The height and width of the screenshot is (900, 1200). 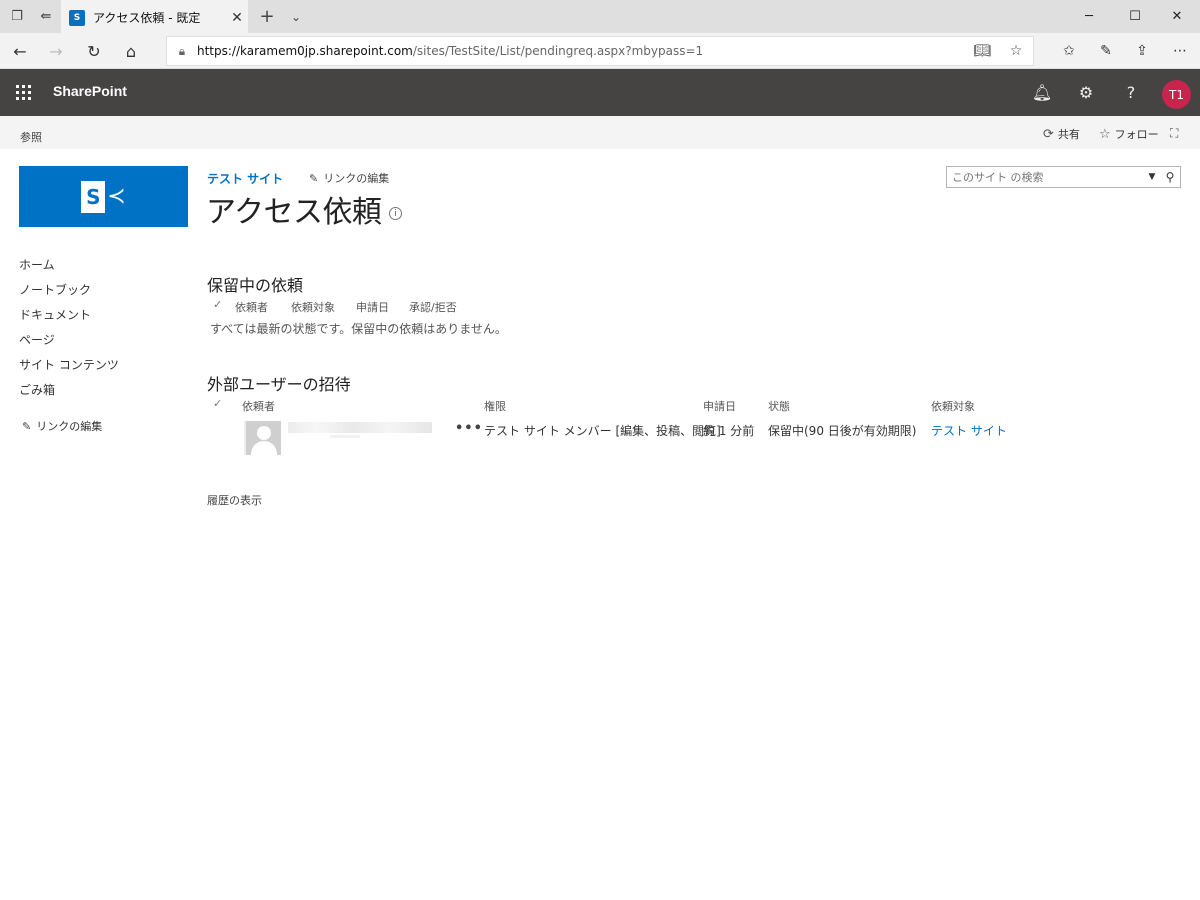 I want to click on site-search: ▼ ⚲, so click(x=1063, y=177).